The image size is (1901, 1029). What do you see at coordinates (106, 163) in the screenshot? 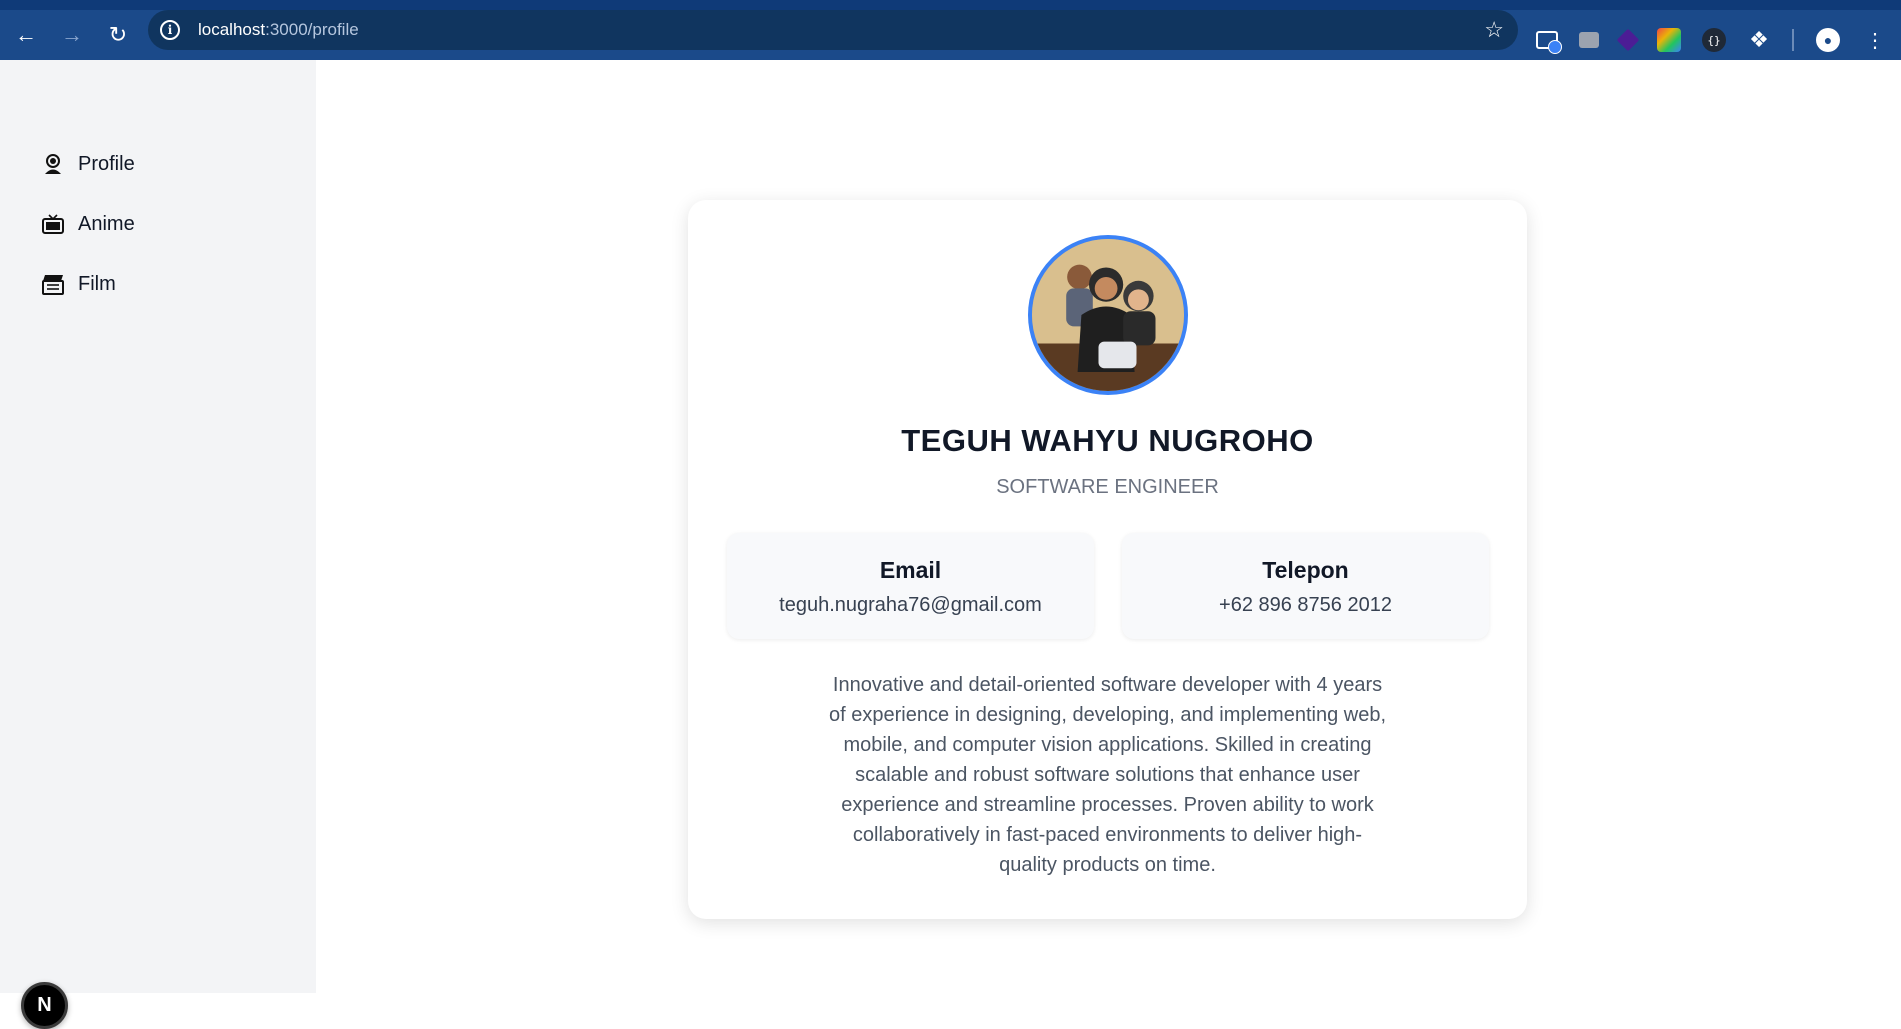
I see `sidebar-item-label: Profile` at bounding box center [106, 163].